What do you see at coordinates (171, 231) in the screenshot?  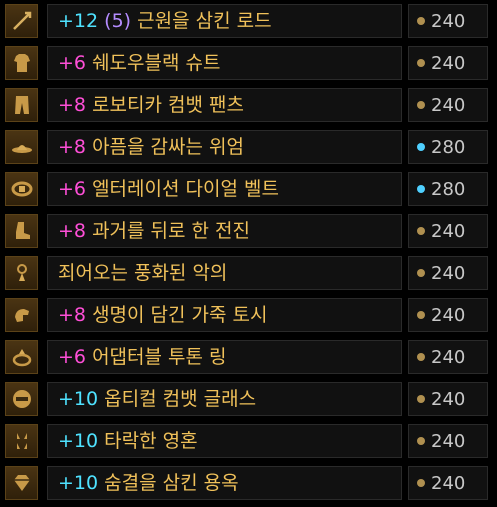 I see `item-name: 과거를 뒤로 한 전진` at bounding box center [171, 231].